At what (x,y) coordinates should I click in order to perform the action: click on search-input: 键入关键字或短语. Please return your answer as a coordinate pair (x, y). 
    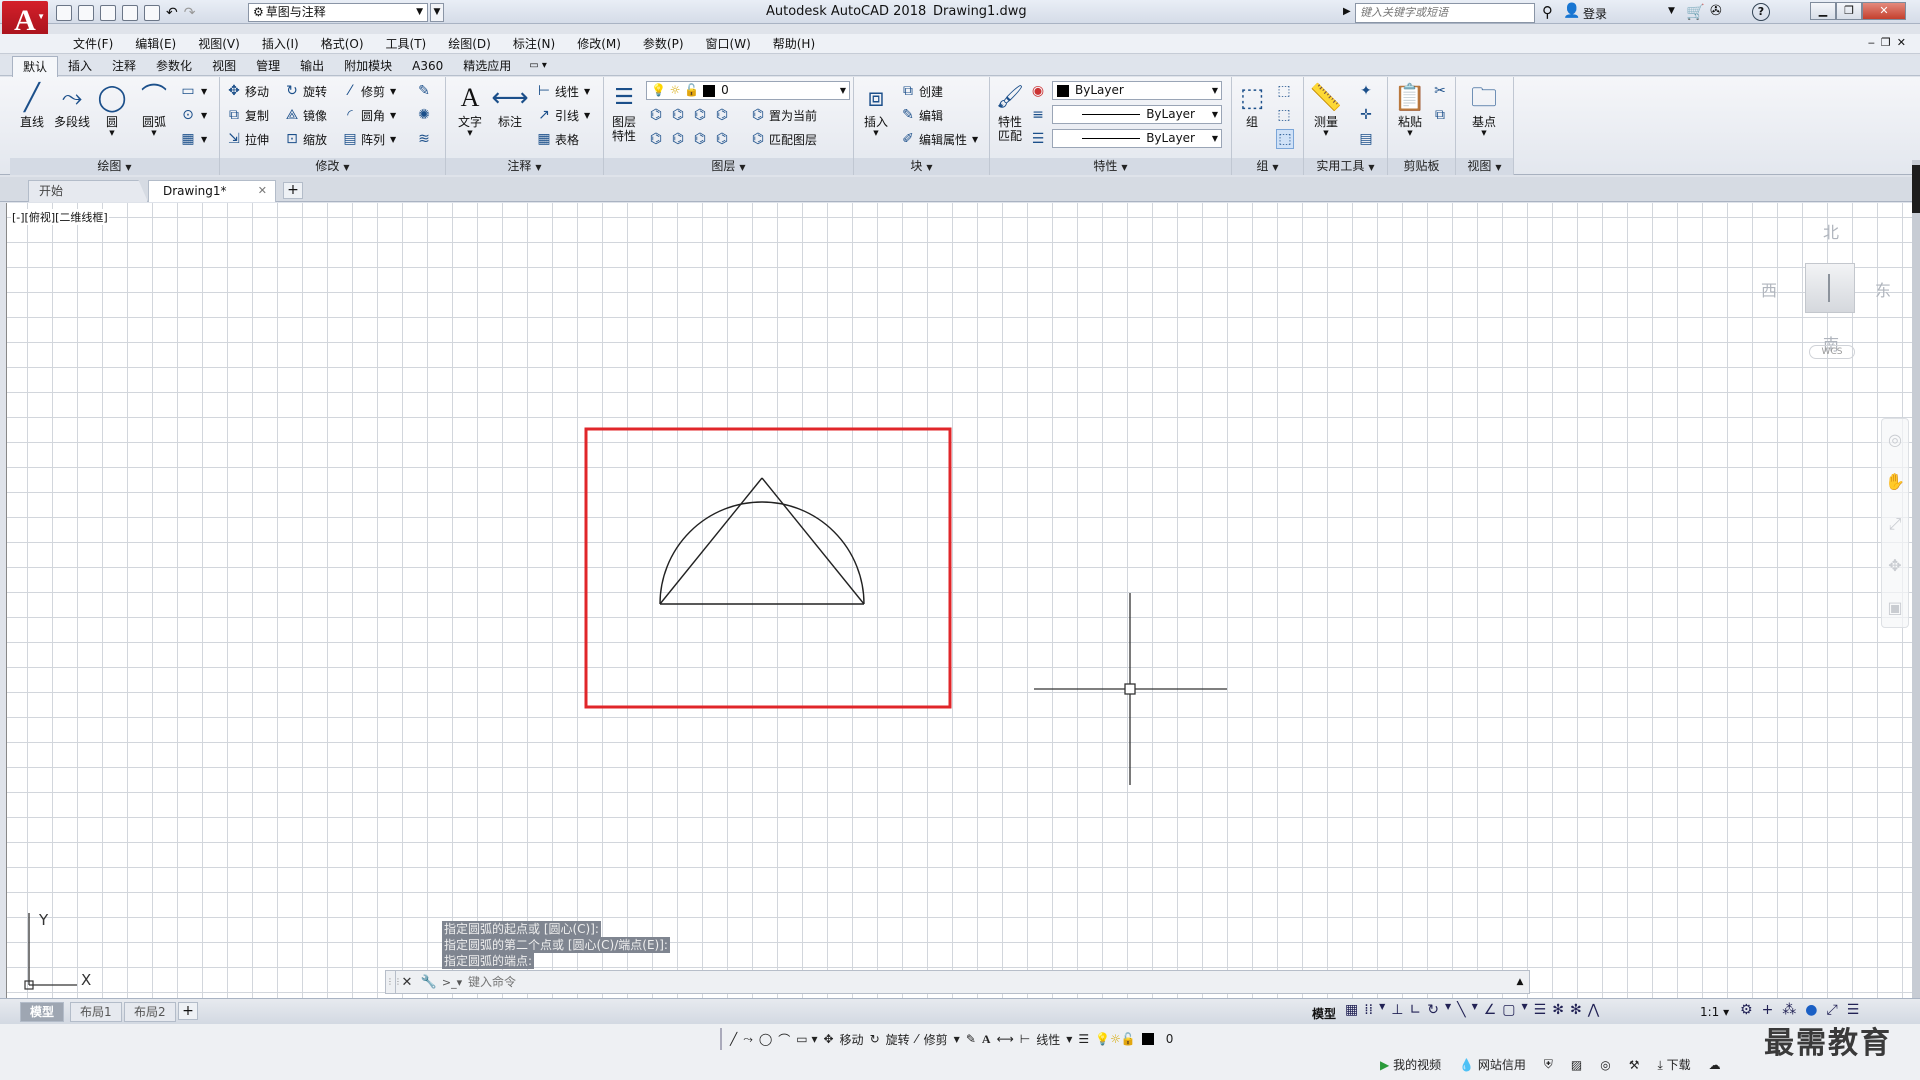
    Looking at the image, I should click on (1445, 13).